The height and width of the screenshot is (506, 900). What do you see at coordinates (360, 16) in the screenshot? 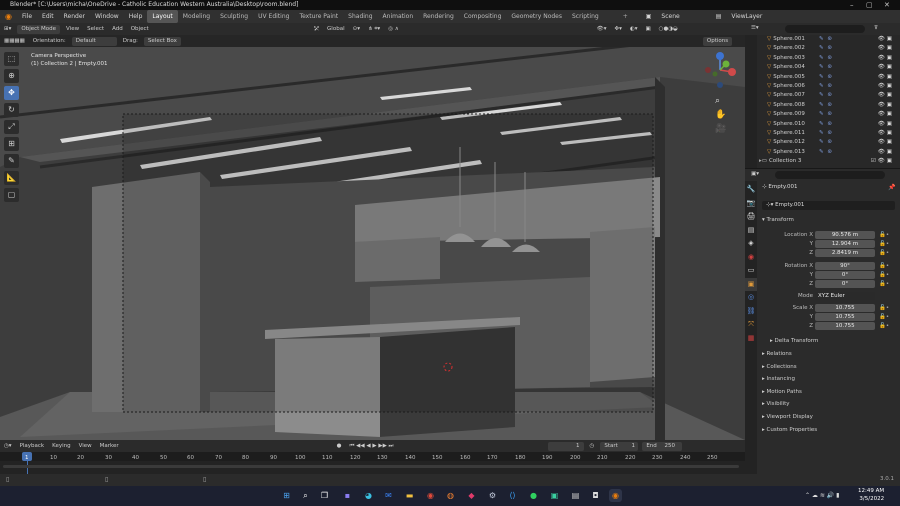
I see `tab-shading: Shading` at bounding box center [360, 16].